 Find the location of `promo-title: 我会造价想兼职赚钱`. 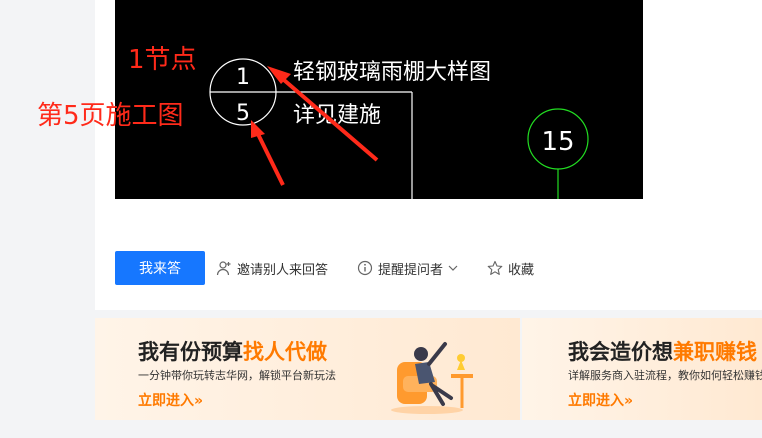

promo-title: 我会造价想兼职赚钱 is located at coordinates (662, 351).